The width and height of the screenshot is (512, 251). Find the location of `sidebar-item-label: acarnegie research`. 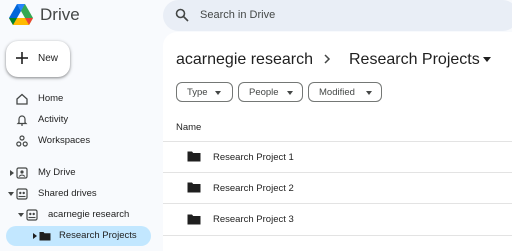

sidebar-item-label: acarnegie research is located at coordinates (89, 214).